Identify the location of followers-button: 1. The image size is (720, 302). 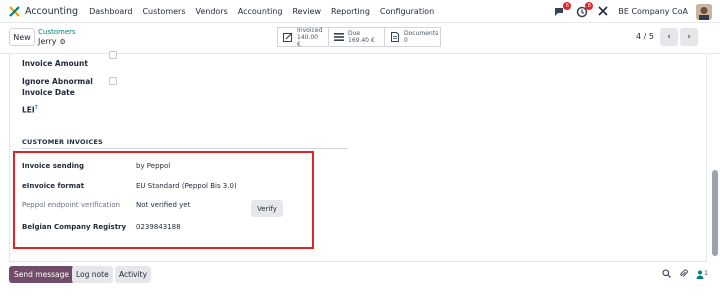
(702, 274).